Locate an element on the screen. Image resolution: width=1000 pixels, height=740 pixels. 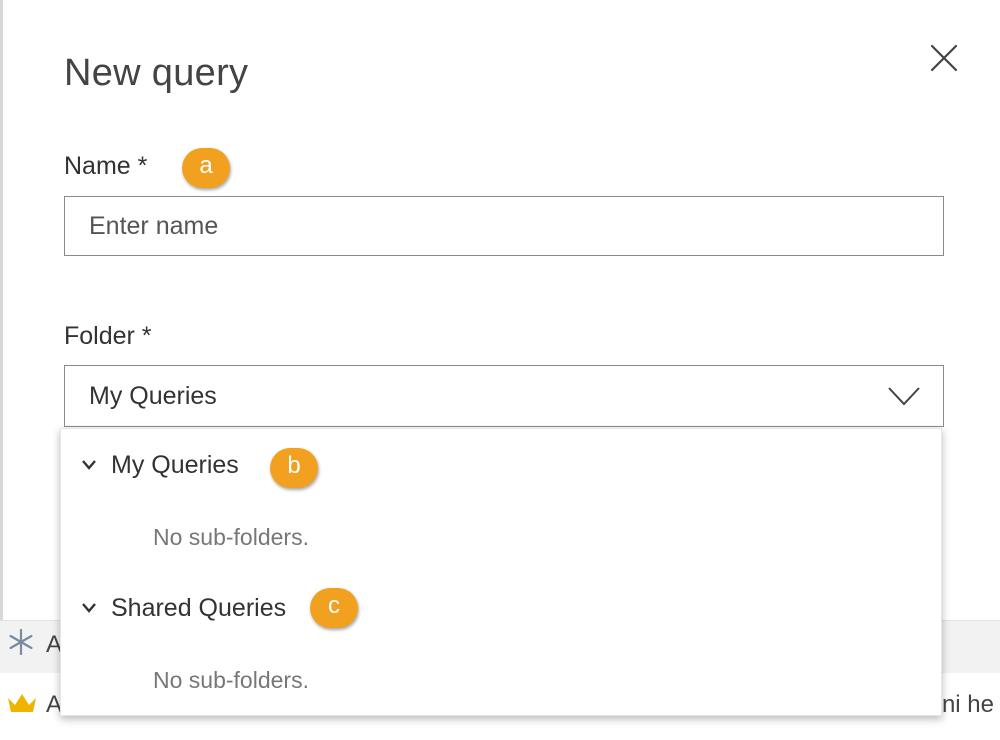
asterisk-icon is located at coordinates (21, 642).